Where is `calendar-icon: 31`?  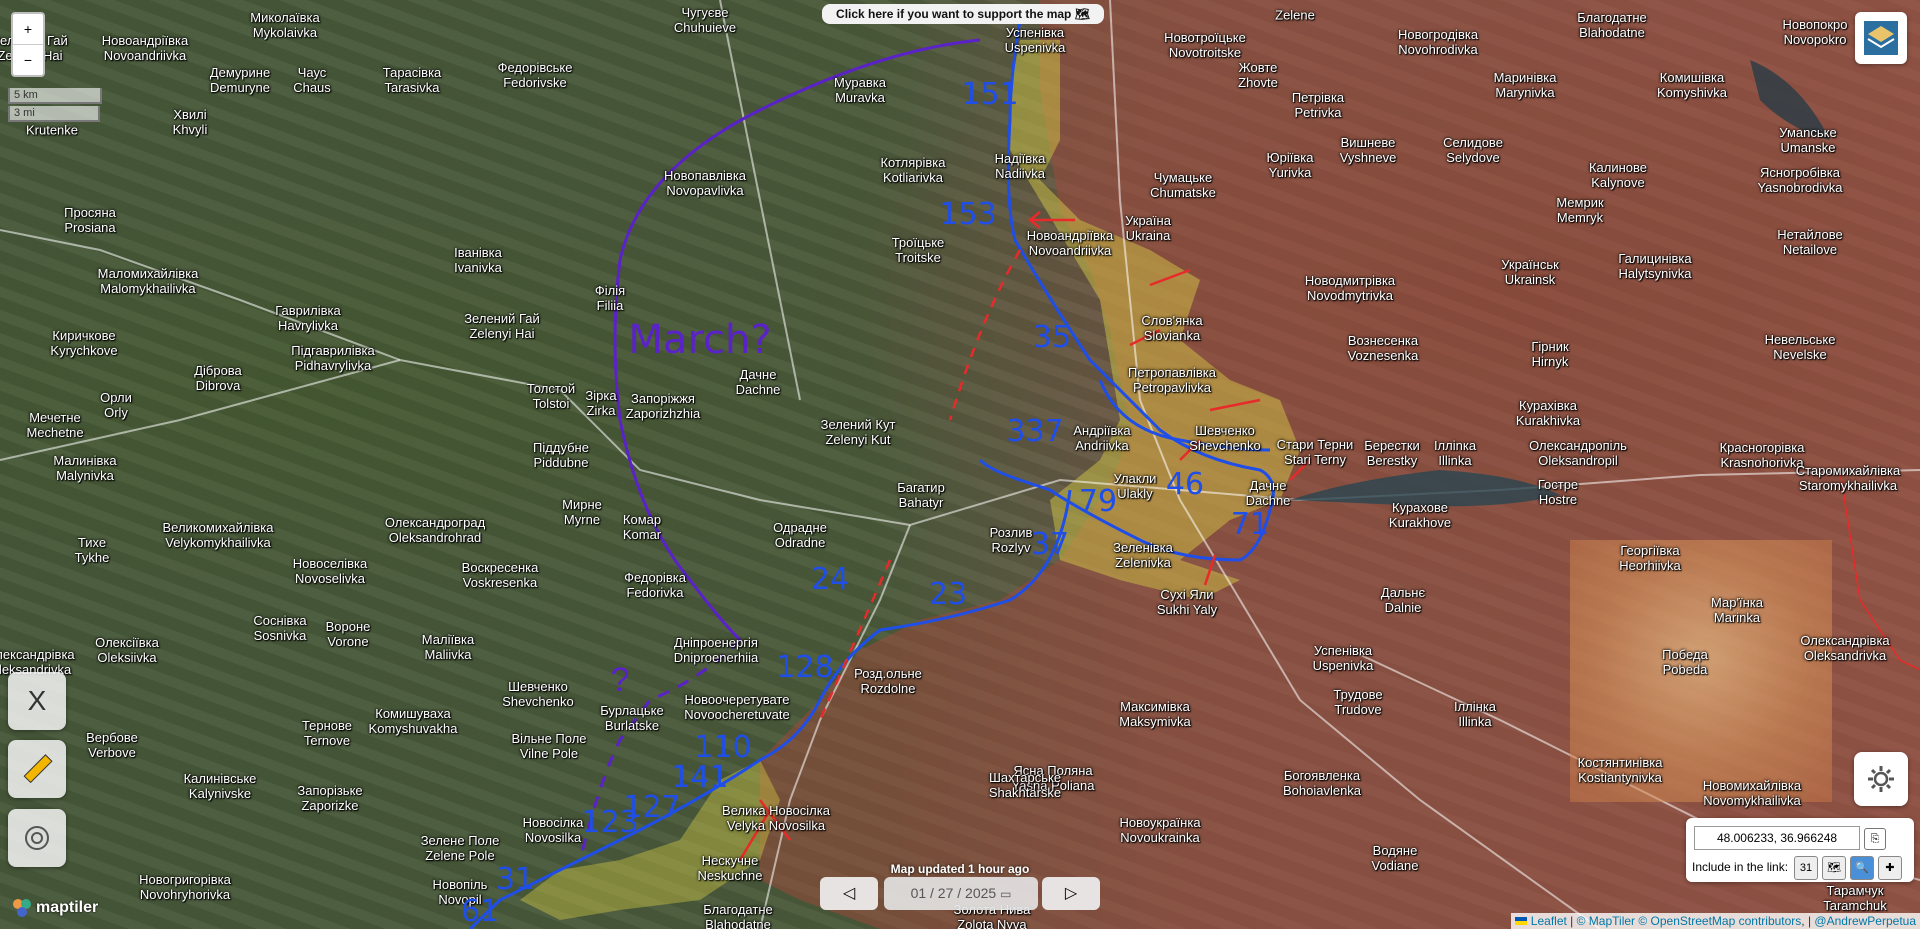
calendar-icon: 31 is located at coordinates (1806, 868).